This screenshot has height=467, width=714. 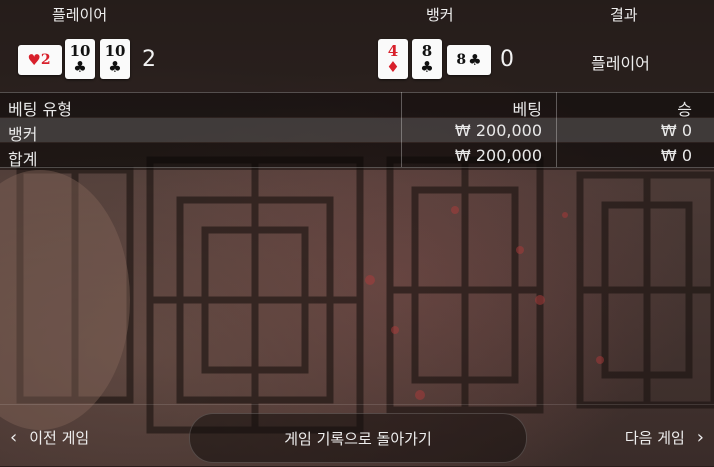 What do you see at coordinates (149, 59) in the screenshot?
I see `player-score: 2` at bounding box center [149, 59].